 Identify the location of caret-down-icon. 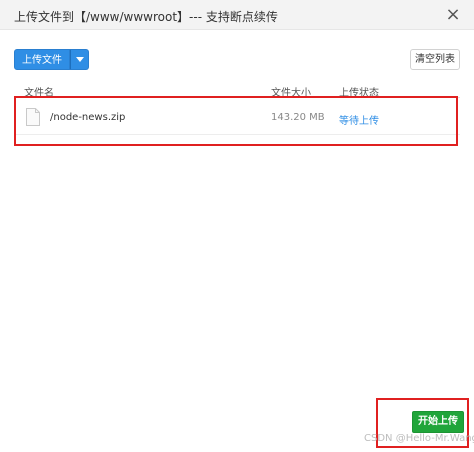
(79, 59).